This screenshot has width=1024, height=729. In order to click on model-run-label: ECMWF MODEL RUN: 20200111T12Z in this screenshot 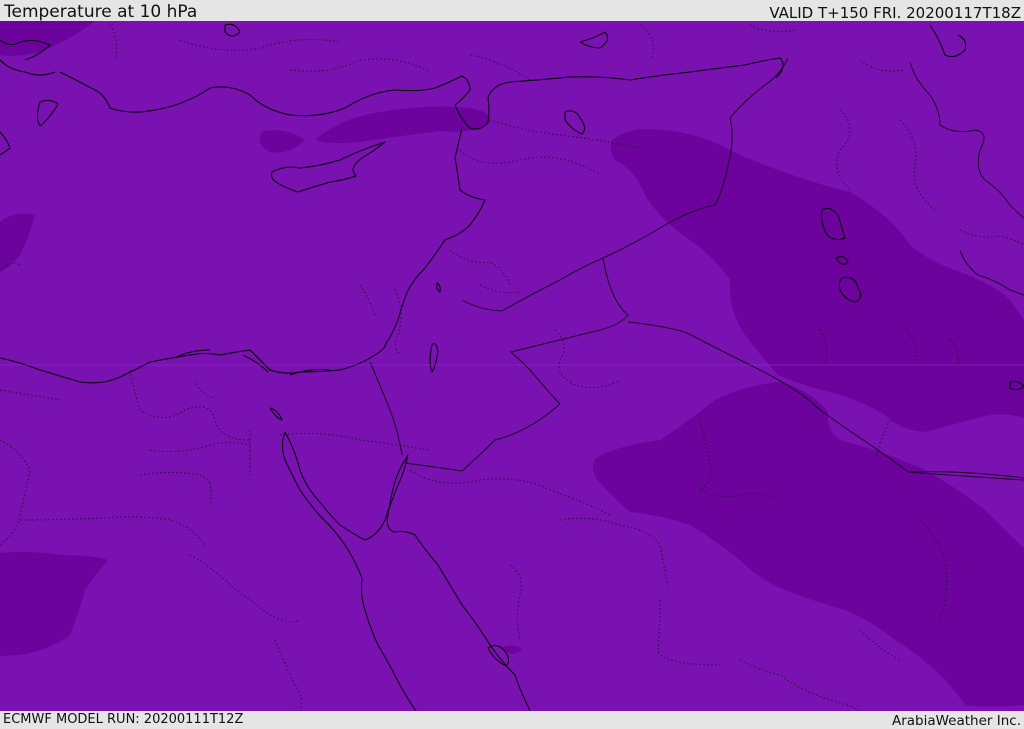, I will do `click(123, 719)`.